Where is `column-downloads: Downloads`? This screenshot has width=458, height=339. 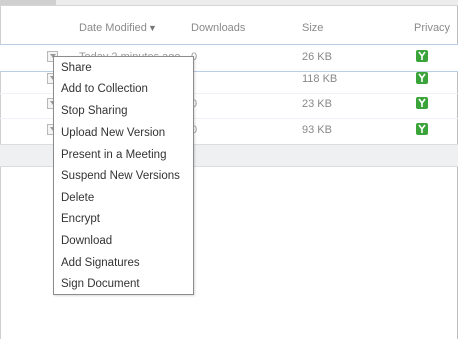
column-downloads: Downloads is located at coordinates (218, 28).